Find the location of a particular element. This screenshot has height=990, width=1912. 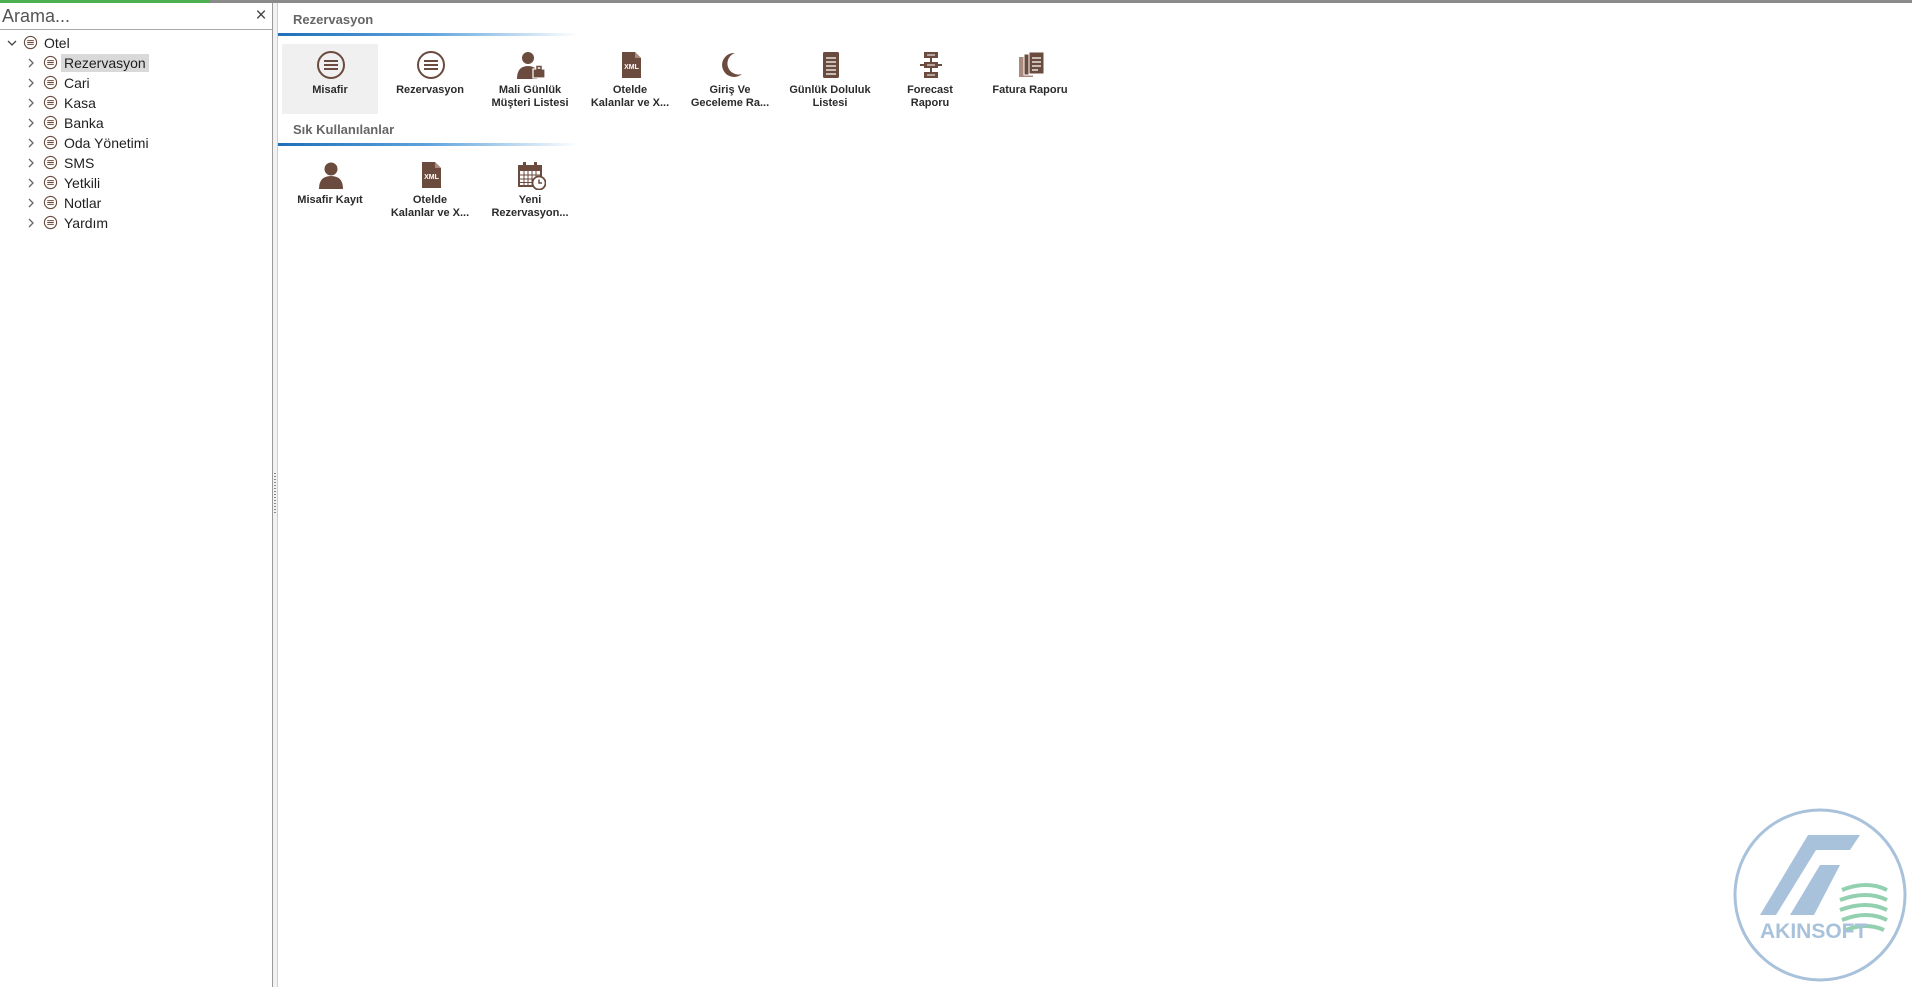

tile-label-line1: Otelde is located at coordinates (630, 90).